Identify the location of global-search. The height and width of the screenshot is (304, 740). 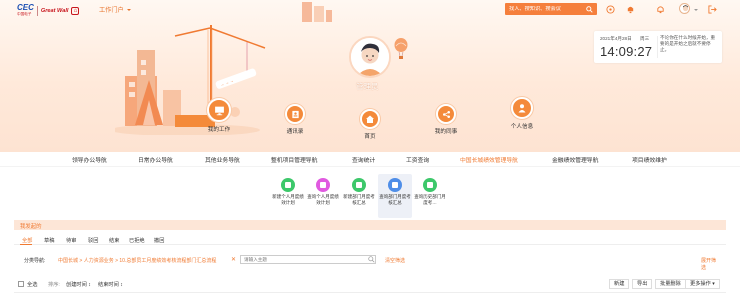
(551, 9).